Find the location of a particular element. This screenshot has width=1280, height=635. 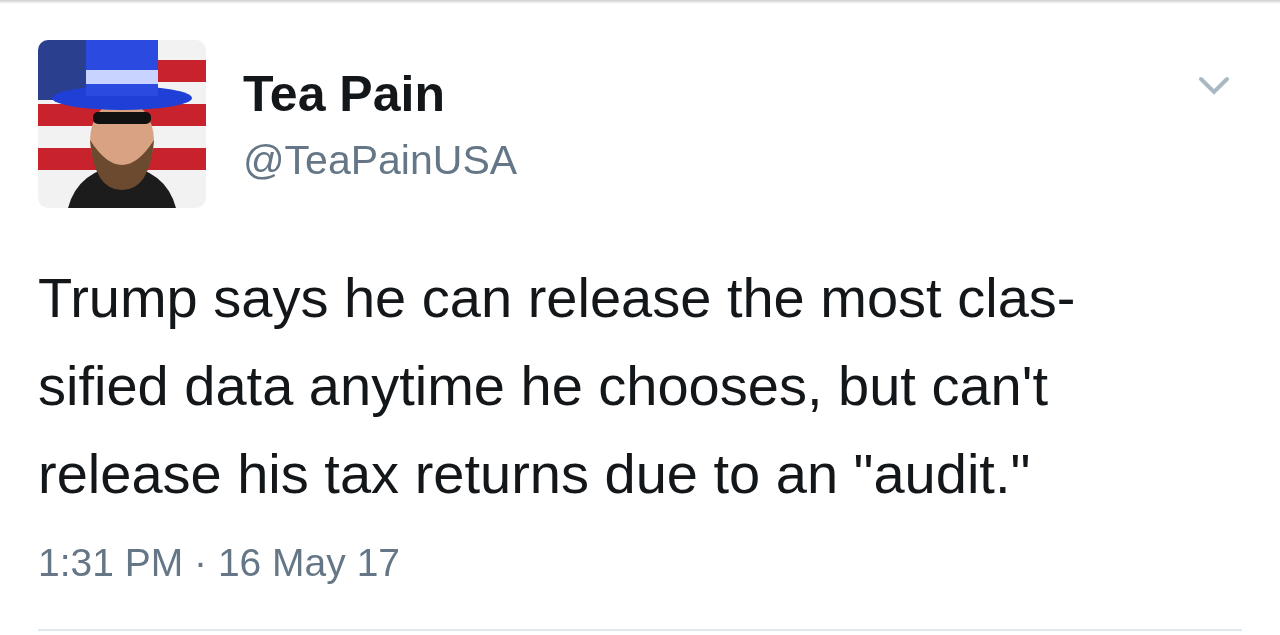

username: @TeaPainUSA is located at coordinates (380, 160).